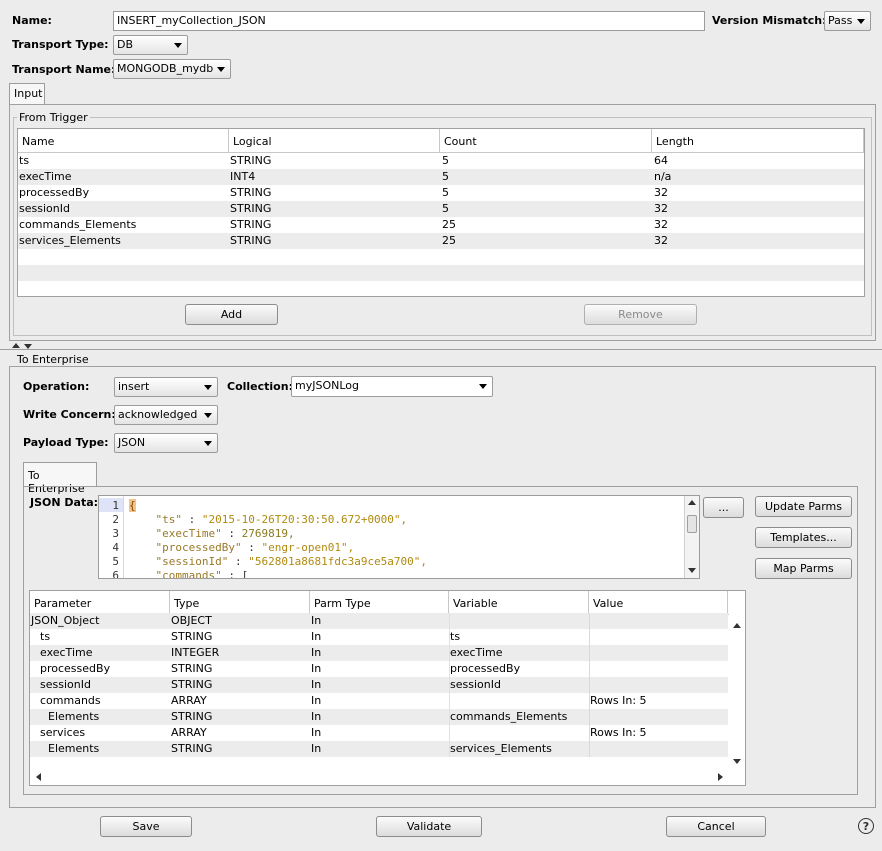  I want to click on collection-label: Collection:, so click(260, 386).